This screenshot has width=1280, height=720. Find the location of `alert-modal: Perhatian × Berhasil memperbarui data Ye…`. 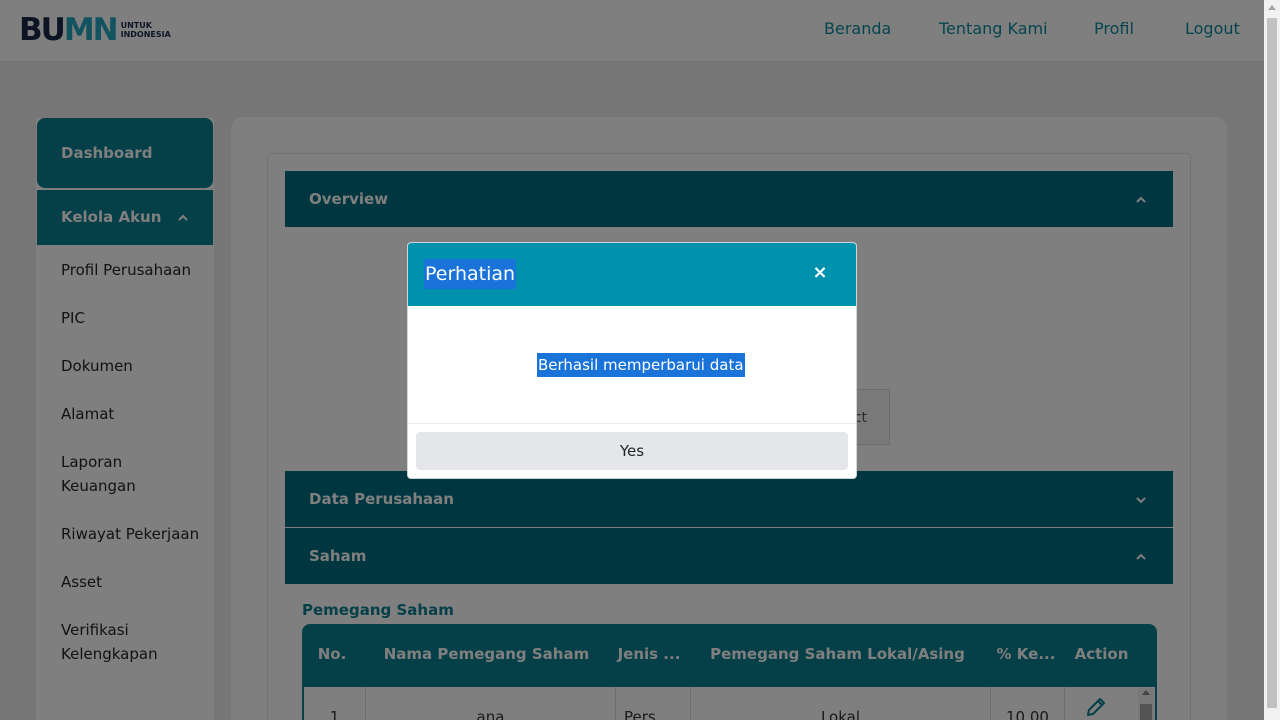

alert-modal: Perhatian × Berhasil memperbarui data Ye… is located at coordinates (632, 360).